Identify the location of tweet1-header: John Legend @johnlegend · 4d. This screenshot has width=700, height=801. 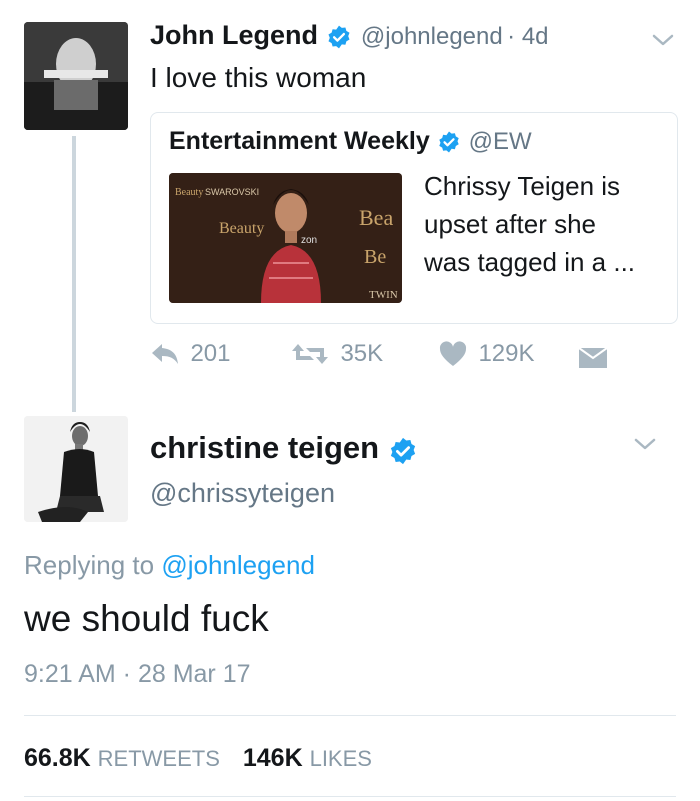
(349, 38).